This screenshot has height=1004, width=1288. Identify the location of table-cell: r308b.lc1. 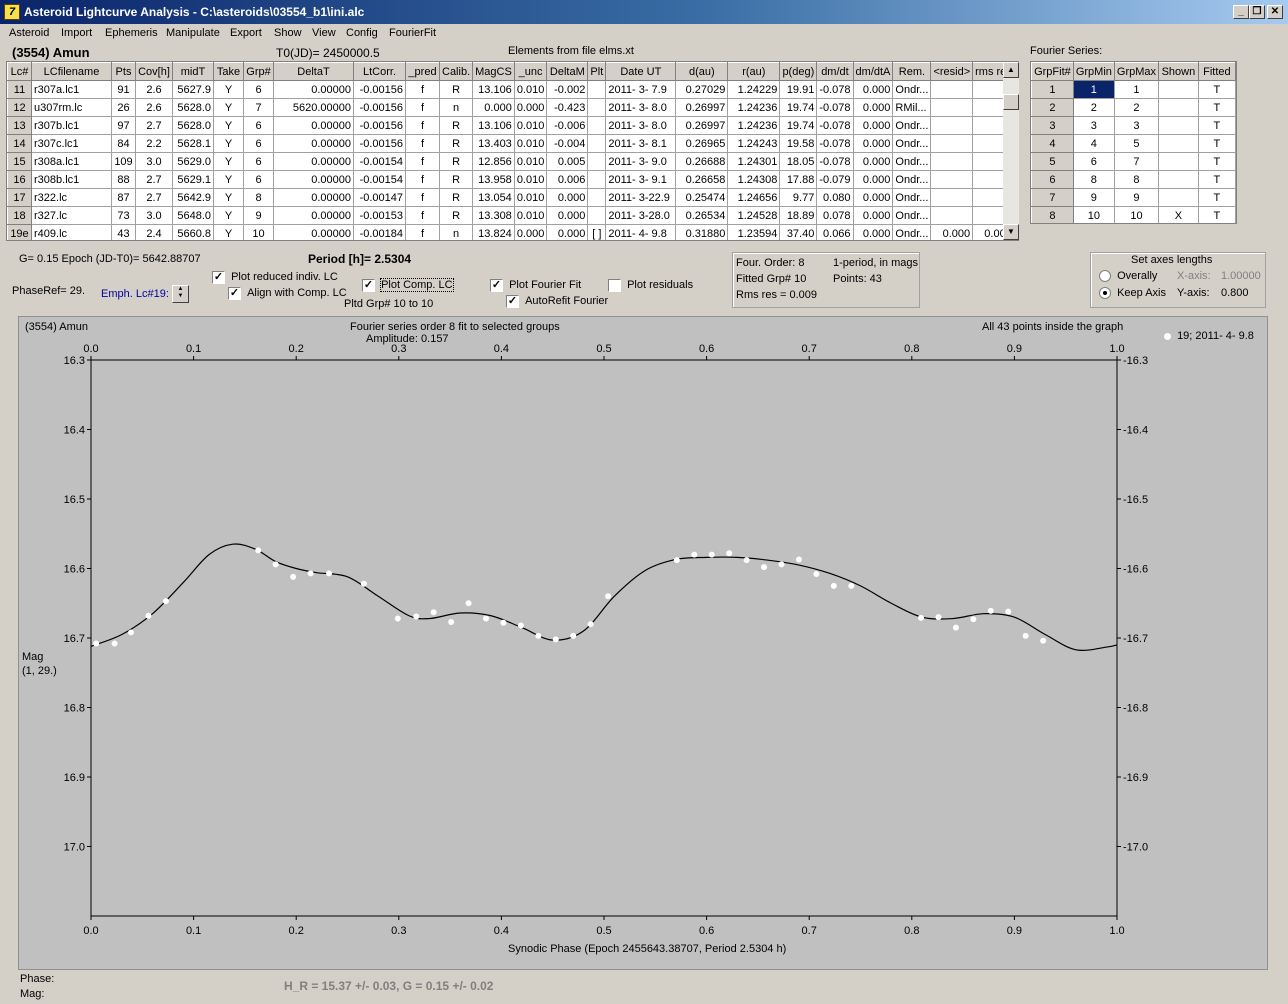
(71, 179).